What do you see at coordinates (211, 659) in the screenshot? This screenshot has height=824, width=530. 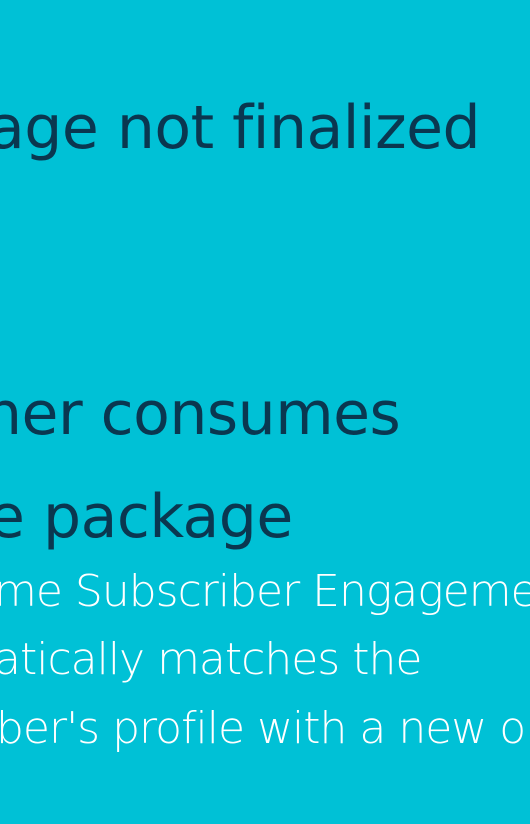 I see `body-line-2: atically matches the` at bounding box center [211, 659].